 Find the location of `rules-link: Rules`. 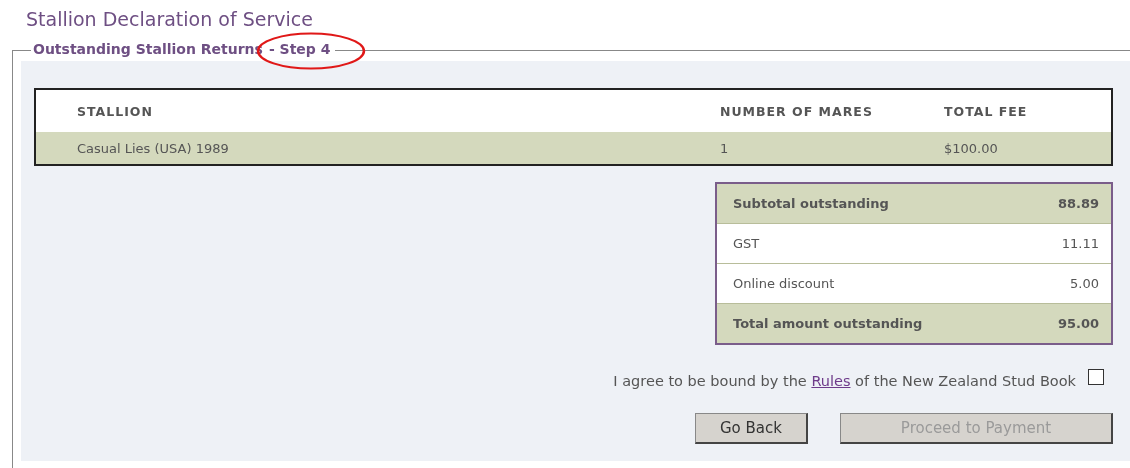

rules-link: Rules is located at coordinates (831, 381).